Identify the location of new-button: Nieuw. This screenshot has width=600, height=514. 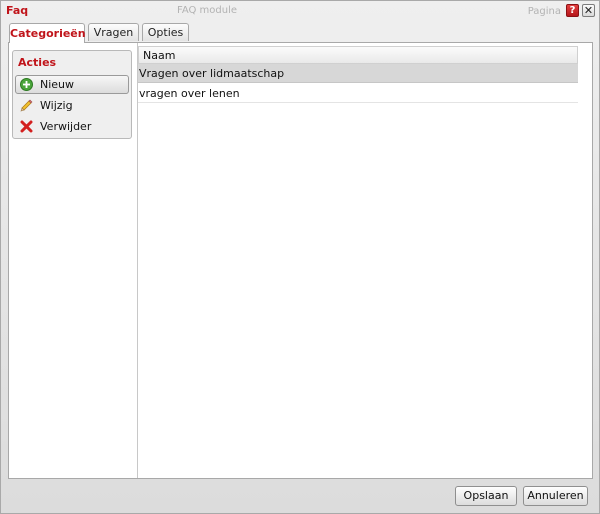
(72, 84).